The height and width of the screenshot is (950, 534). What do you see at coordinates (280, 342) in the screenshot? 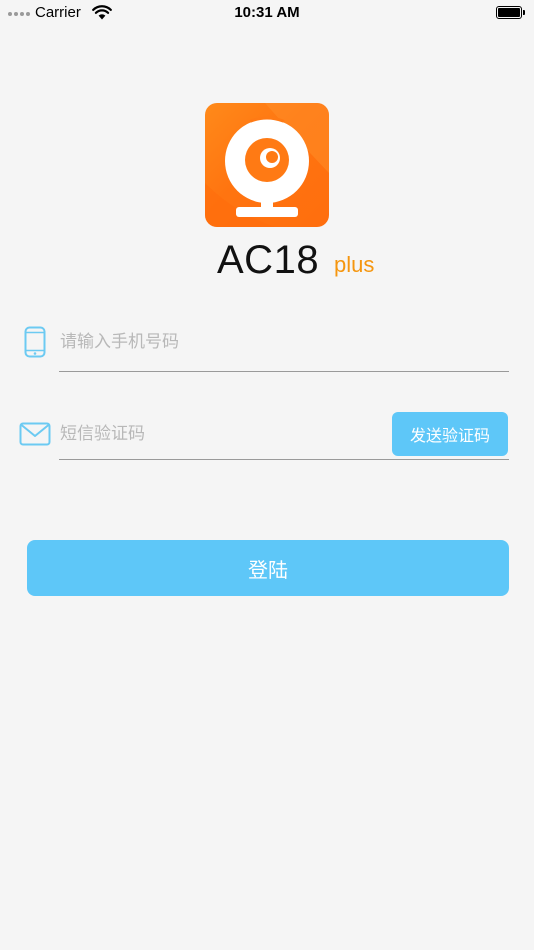
I see `phone-number-input` at bounding box center [280, 342].